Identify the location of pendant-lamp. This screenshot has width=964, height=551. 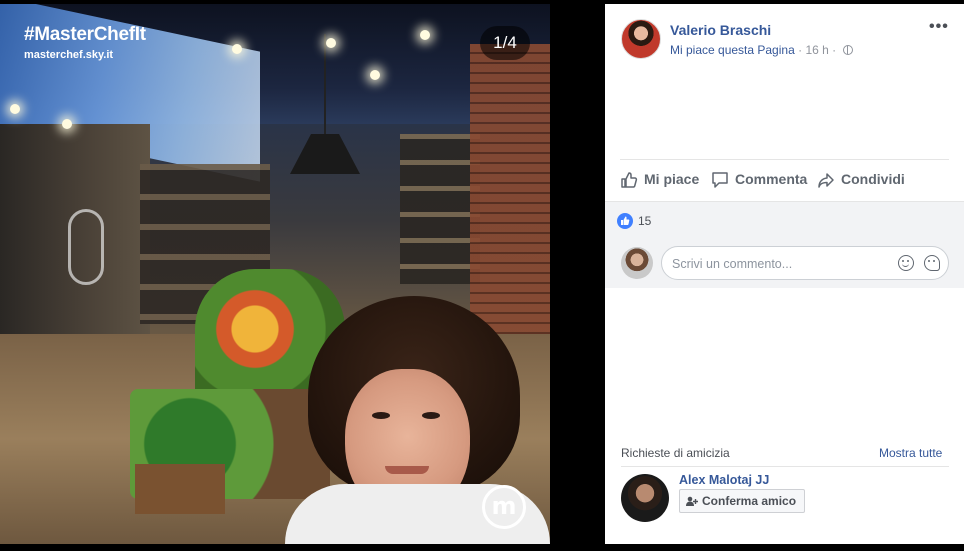
(325, 154).